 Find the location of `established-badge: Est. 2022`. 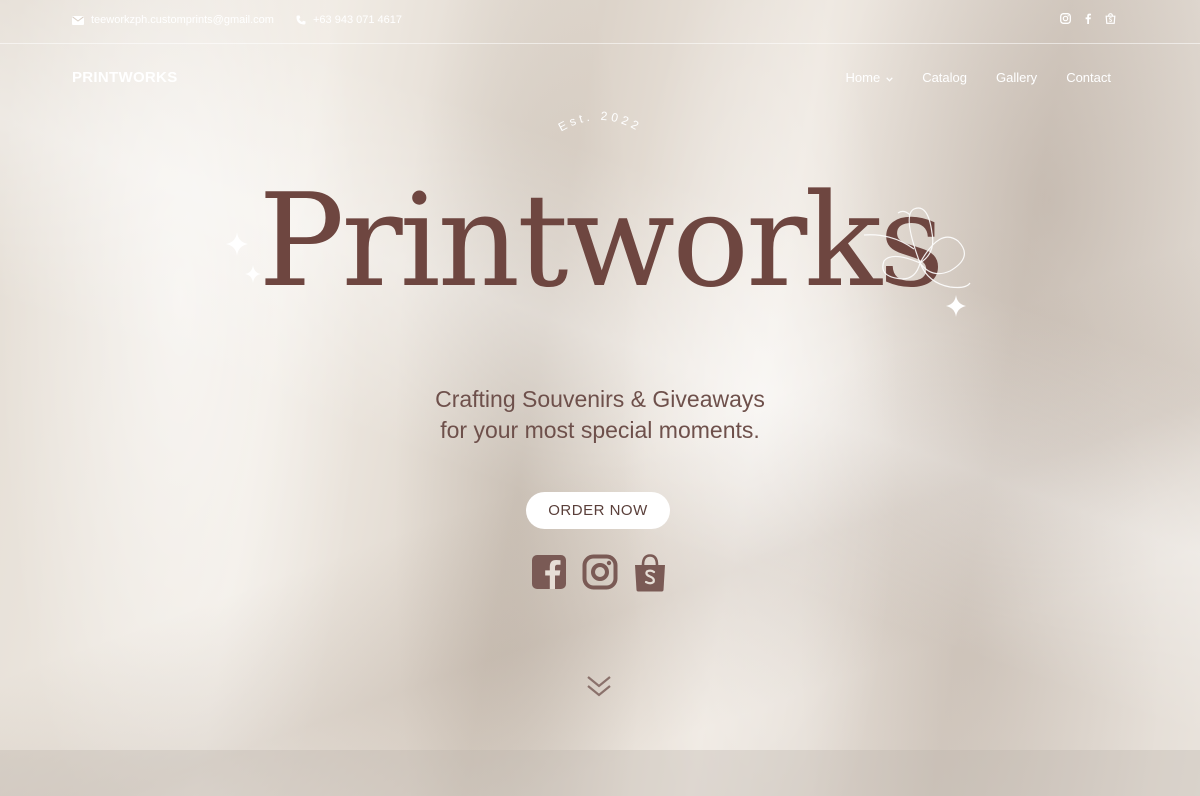

established-badge: Est. 2022 is located at coordinates (600, 121).